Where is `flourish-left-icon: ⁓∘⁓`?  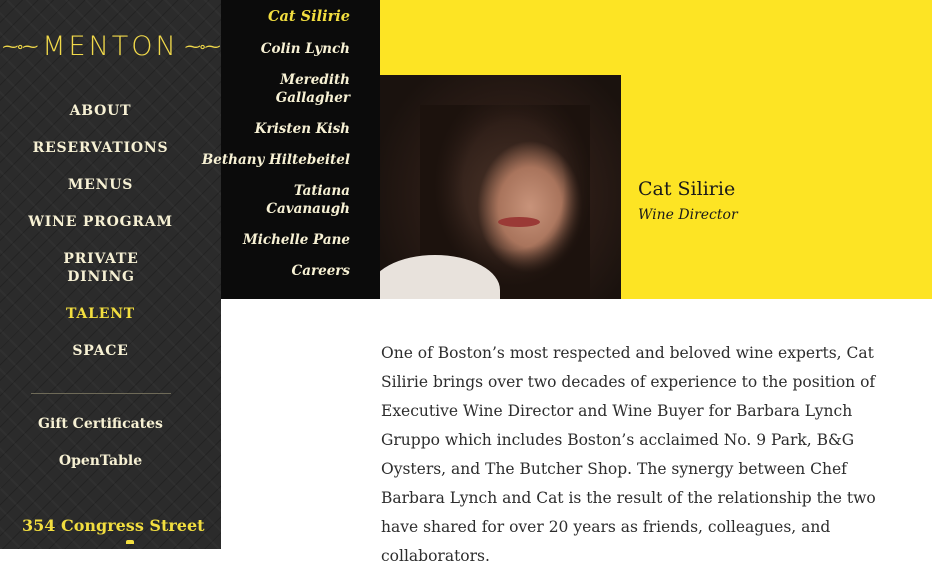
flourish-left-icon: ⁓∘⁓ is located at coordinates (20, 46).